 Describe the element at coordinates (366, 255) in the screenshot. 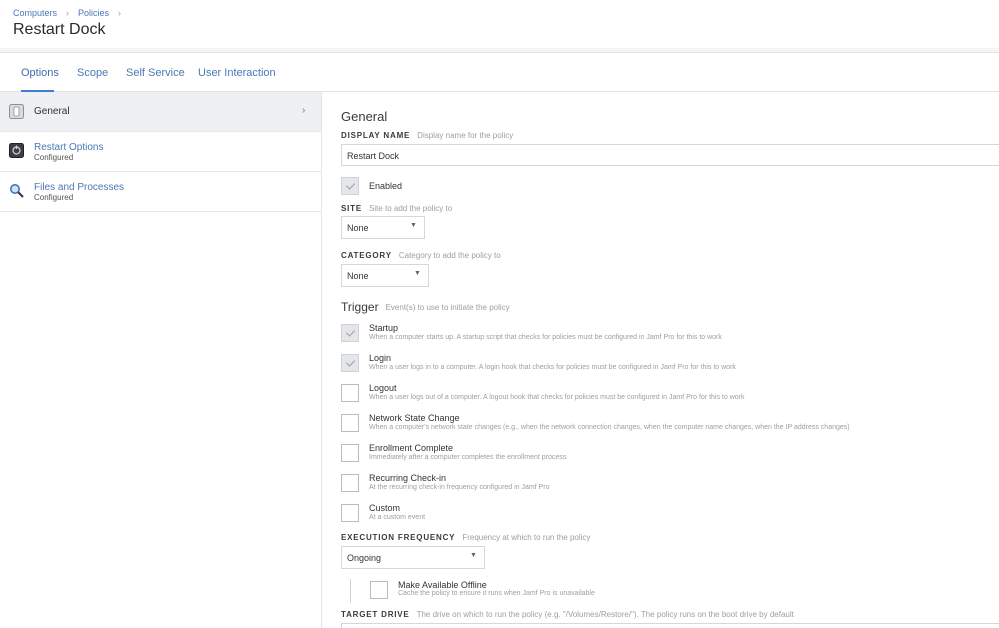

I see `field-label: CATEGORY` at that location.